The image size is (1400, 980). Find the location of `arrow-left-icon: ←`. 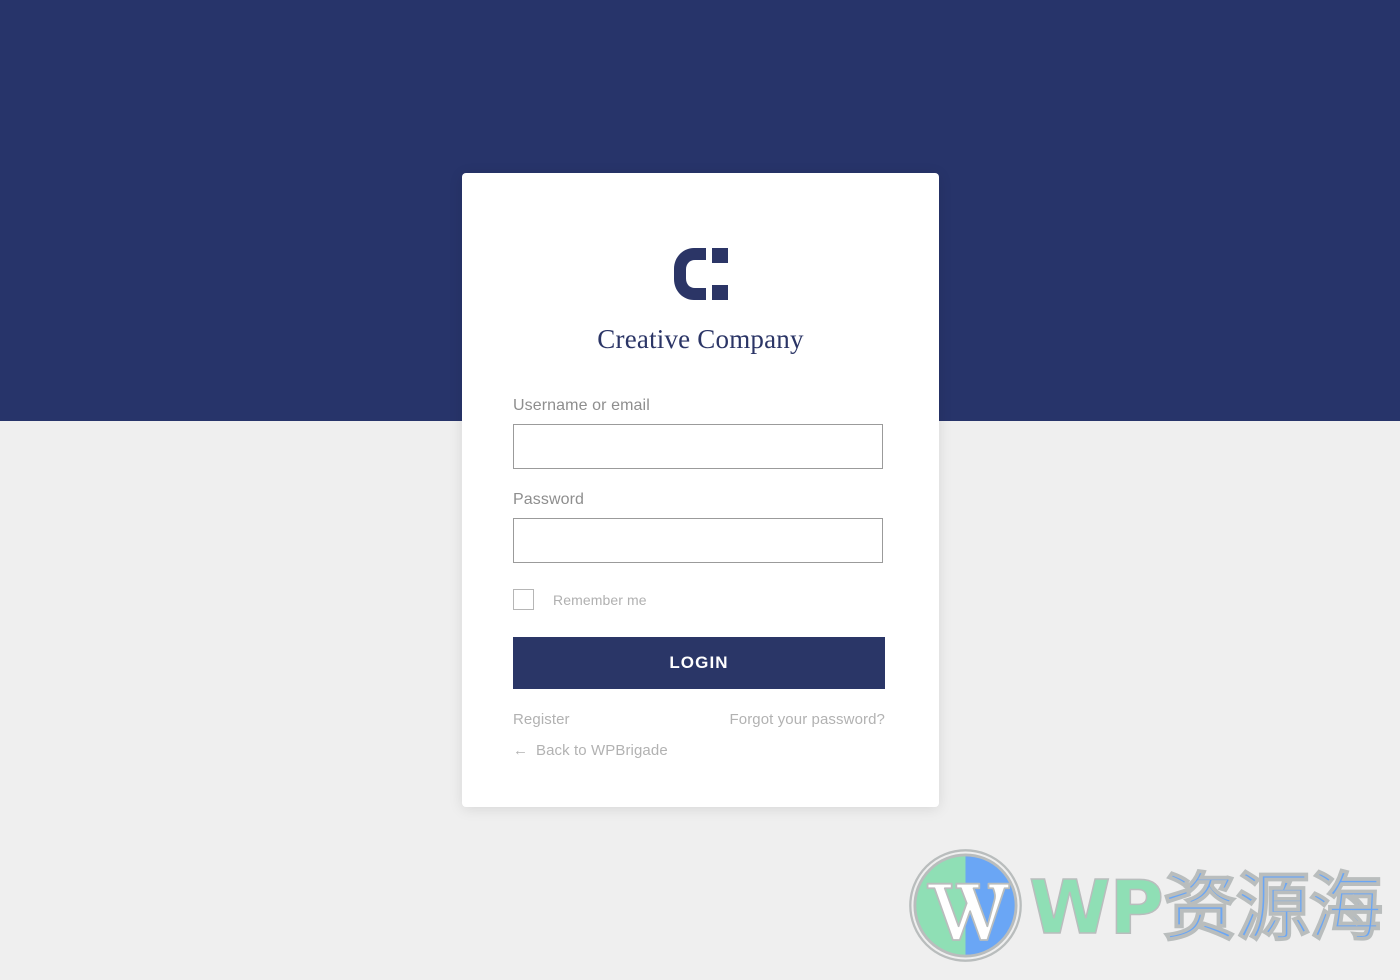

arrow-left-icon: ← is located at coordinates (520, 750).